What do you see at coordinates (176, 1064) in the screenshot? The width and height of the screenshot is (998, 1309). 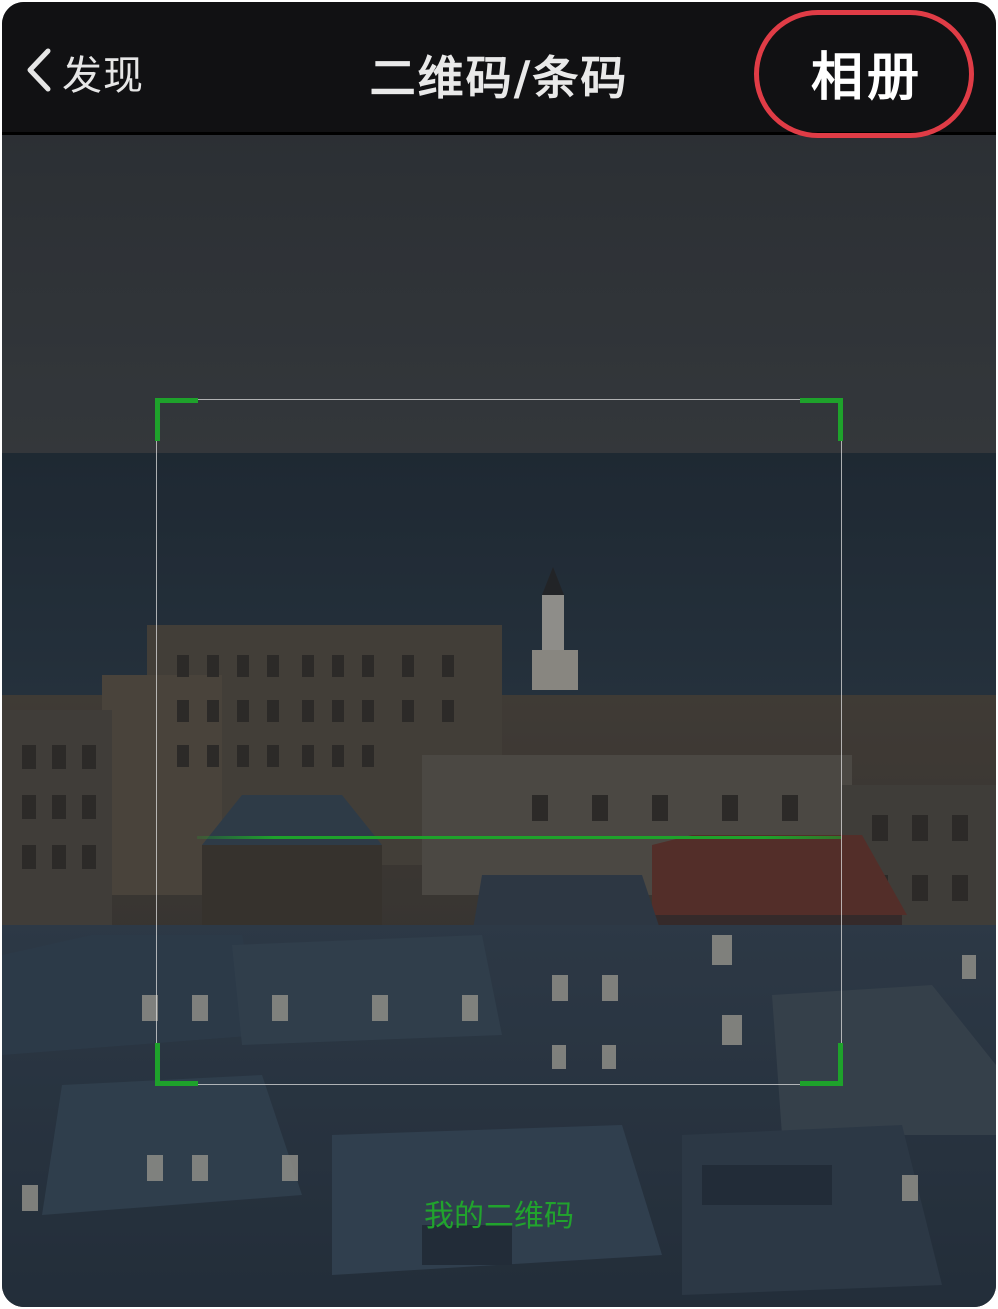 I see `scan-corner-bottom-left` at bounding box center [176, 1064].